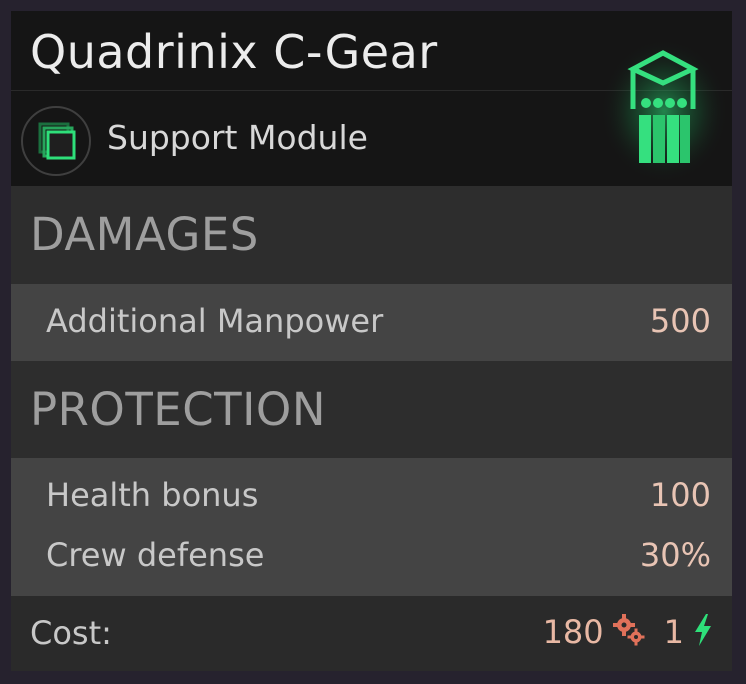 The image size is (746, 684). I want to click on section-heading: PROTECTION, so click(178, 409).